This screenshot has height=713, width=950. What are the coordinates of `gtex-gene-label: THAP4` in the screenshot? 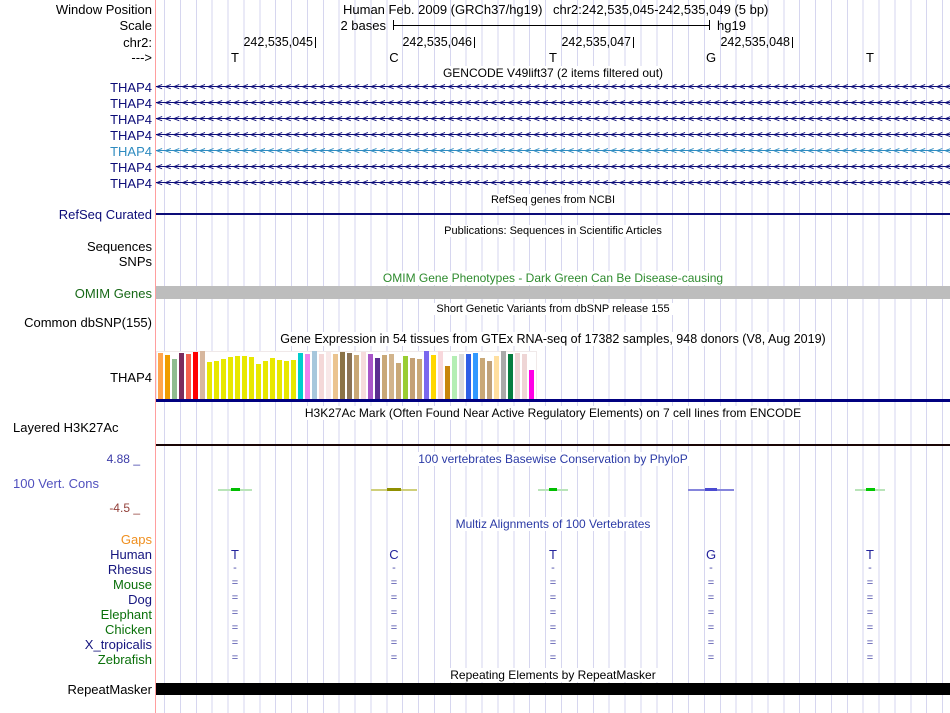 It's located at (76, 377).